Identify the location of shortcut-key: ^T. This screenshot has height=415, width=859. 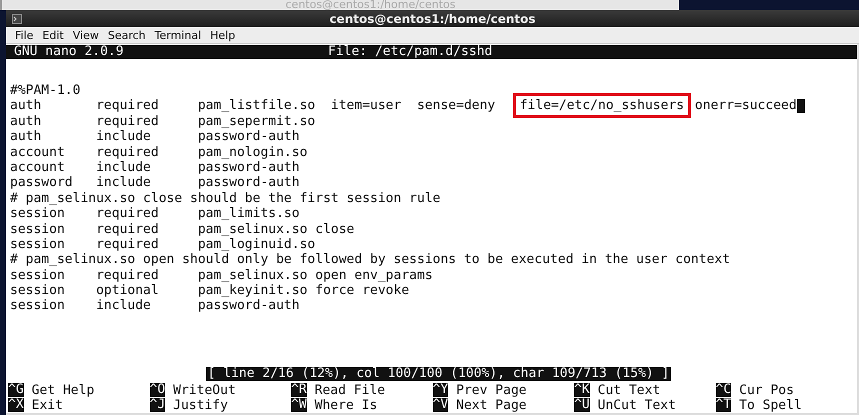
(724, 405).